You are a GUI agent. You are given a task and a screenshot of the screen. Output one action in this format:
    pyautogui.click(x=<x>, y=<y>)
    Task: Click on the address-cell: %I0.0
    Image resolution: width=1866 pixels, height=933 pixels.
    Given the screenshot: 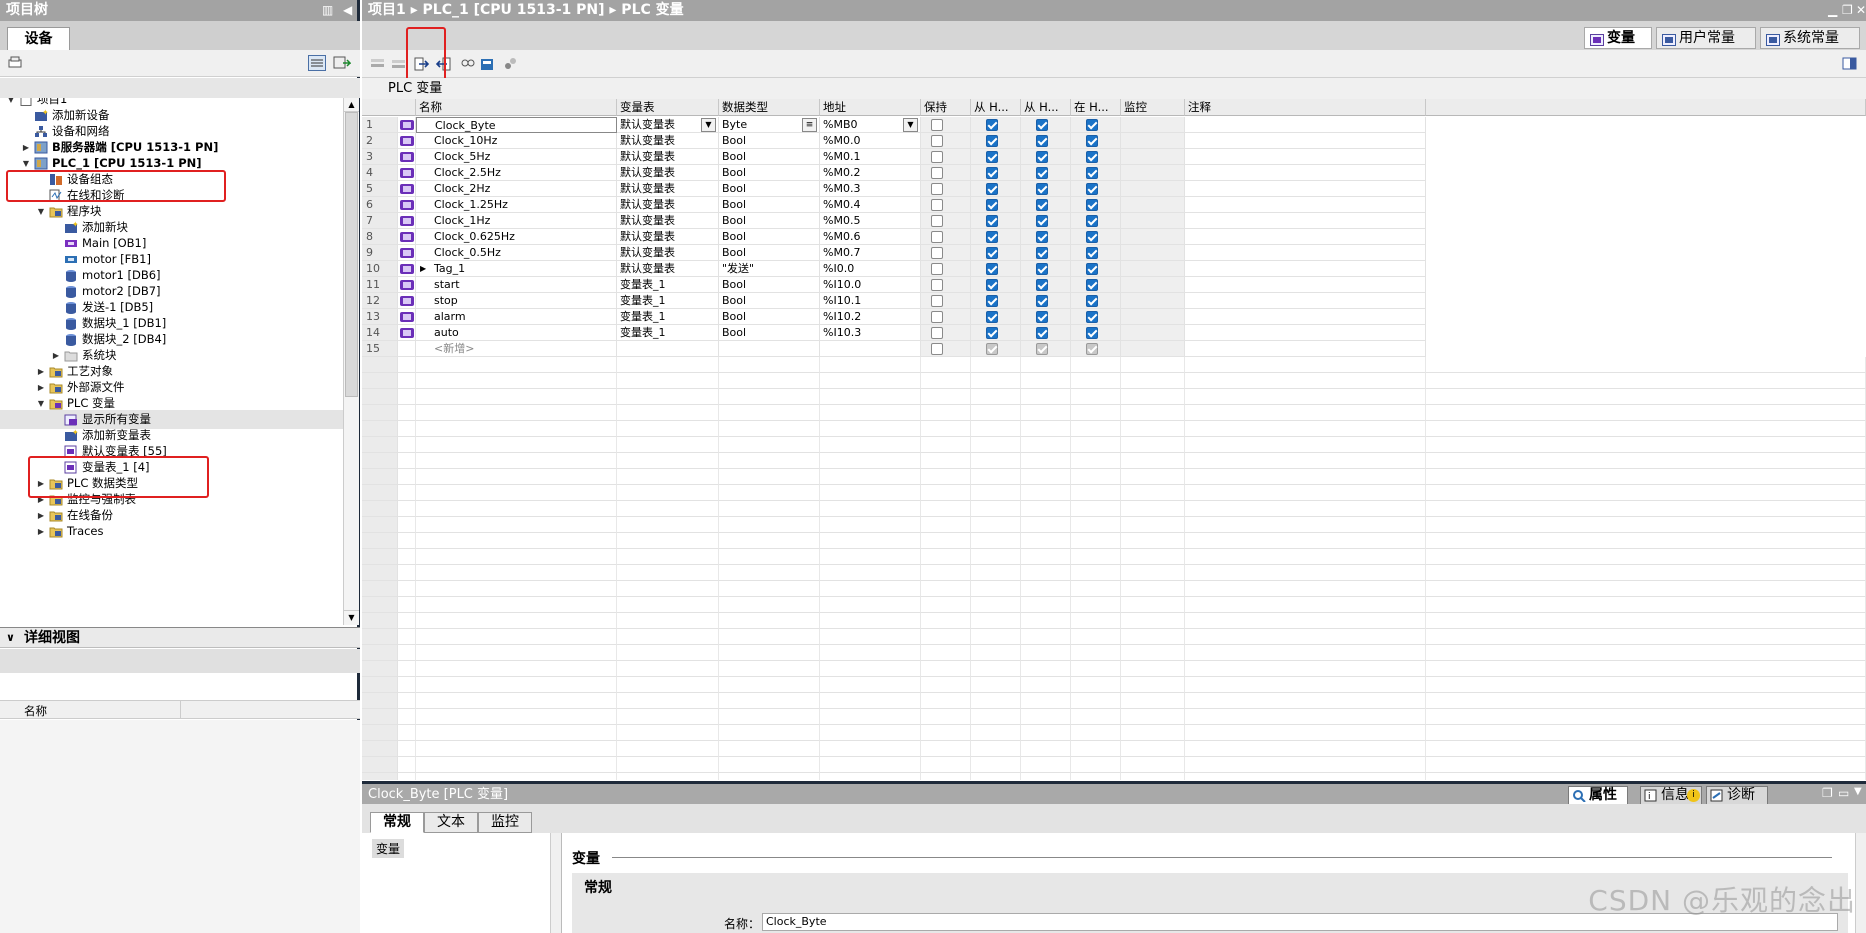 What is the action you would take?
    pyautogui.click(x=870, y=269)
    